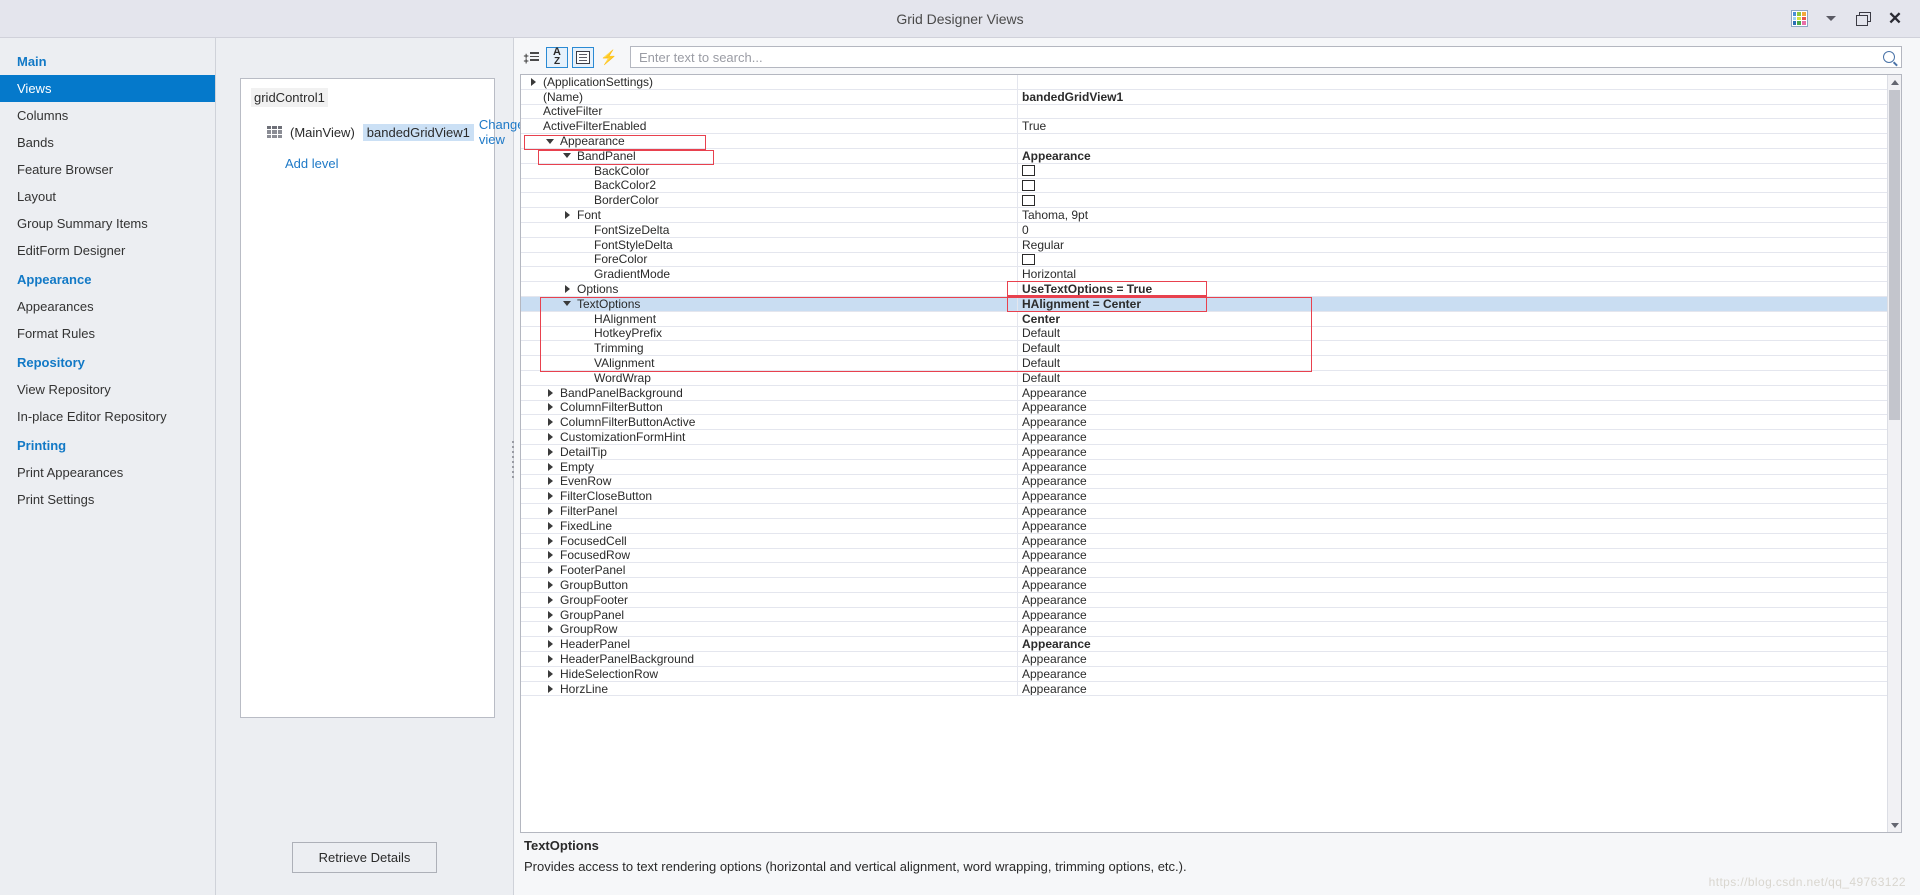  Describe the element at coordinates (107, 416) in the screenshot. I see `sidebar-item-in-place-editor-repository: In-place Editor Repository` at that location.